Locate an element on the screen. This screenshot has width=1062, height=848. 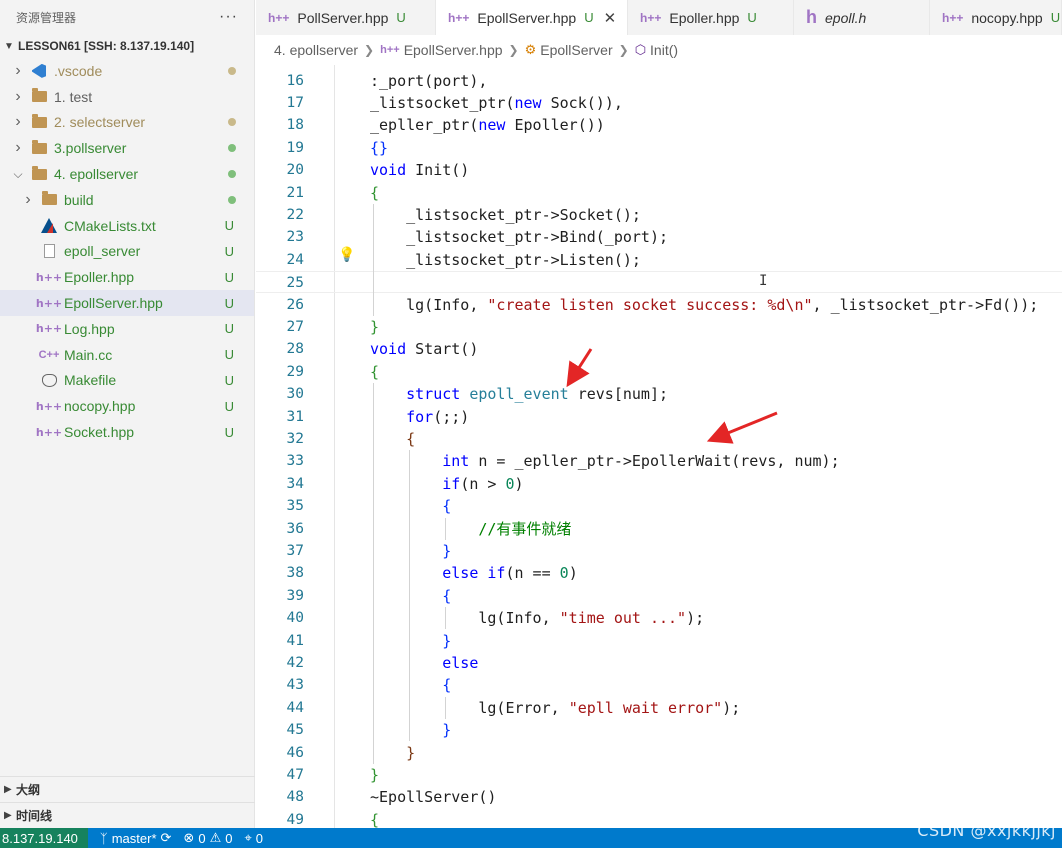
method-icon: ⬡ is located at coordinates (640, 49).